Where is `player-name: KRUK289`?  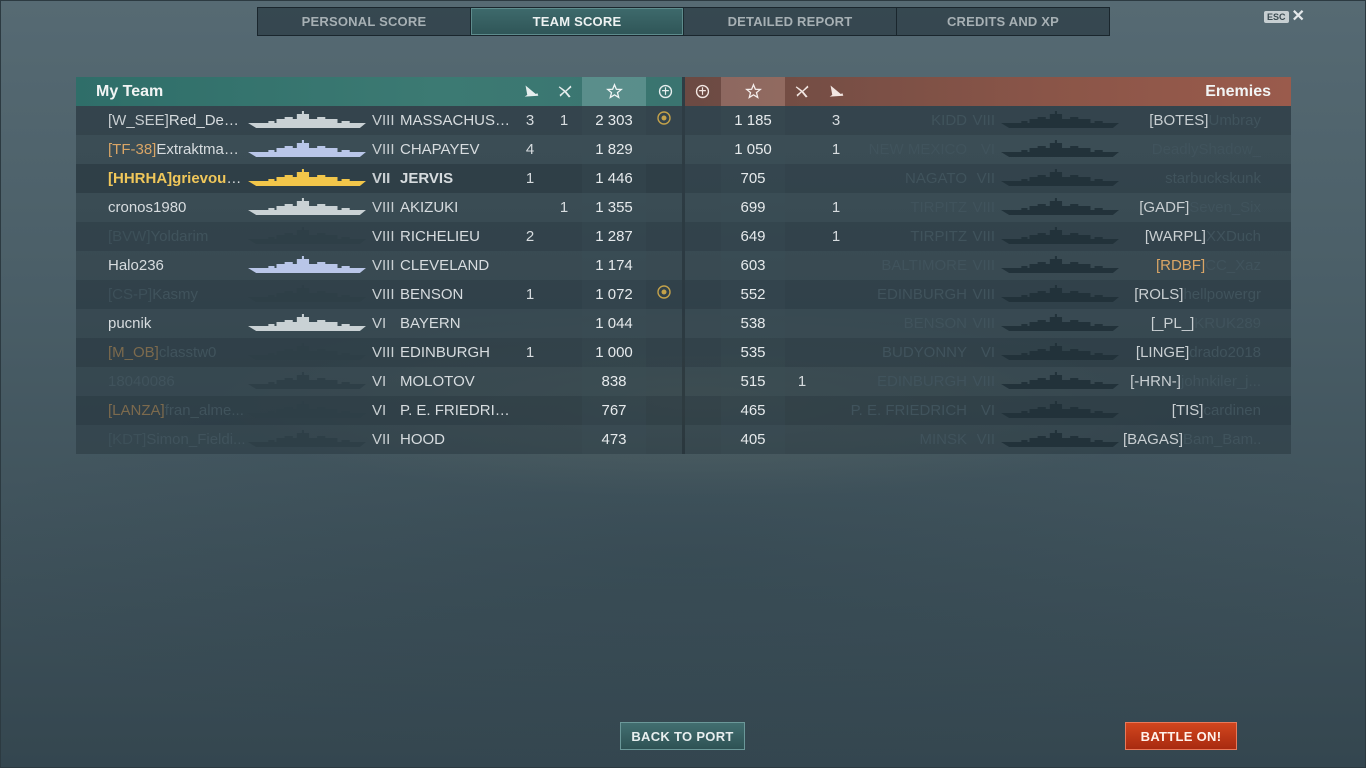
player-name: KRUK289 is located at coordinates (1227, 323).